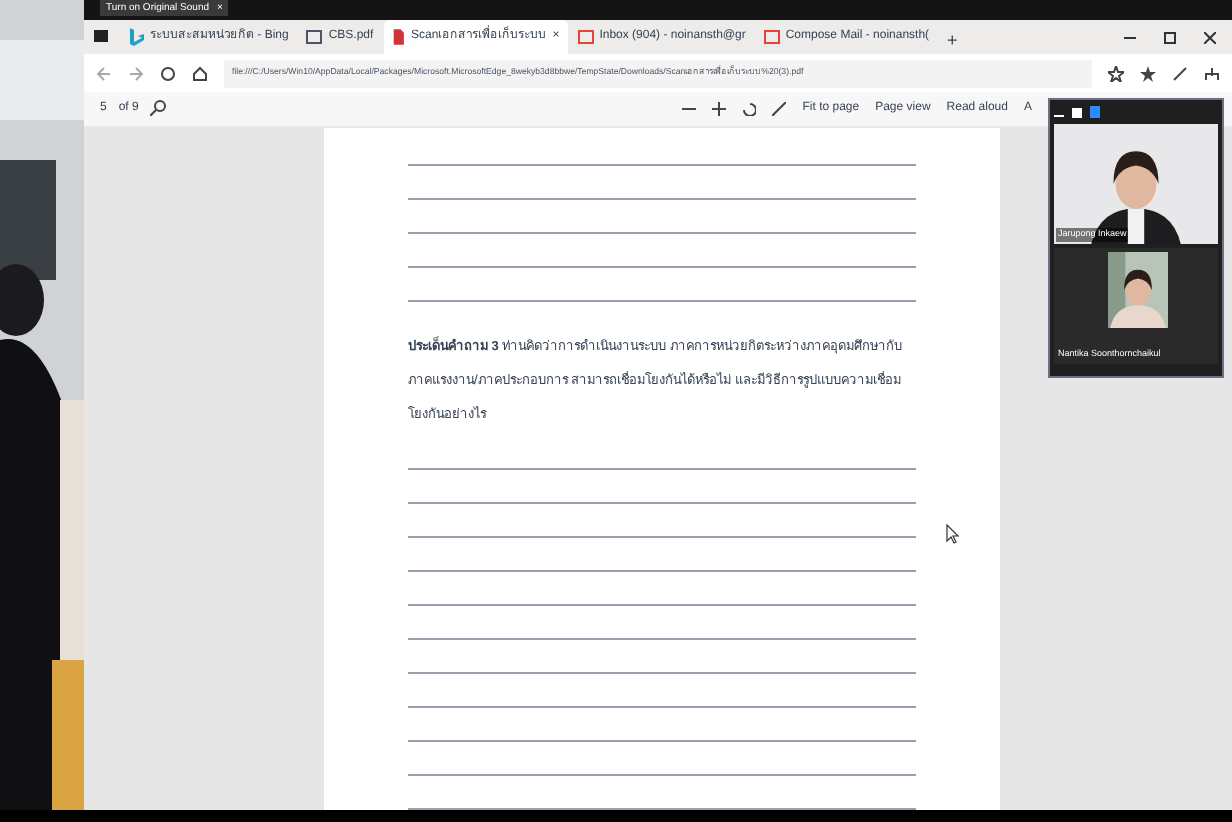 Image resolution: width=1232 pixels, height=822 pixels. I want to click on page-icon, so click(314, 37).